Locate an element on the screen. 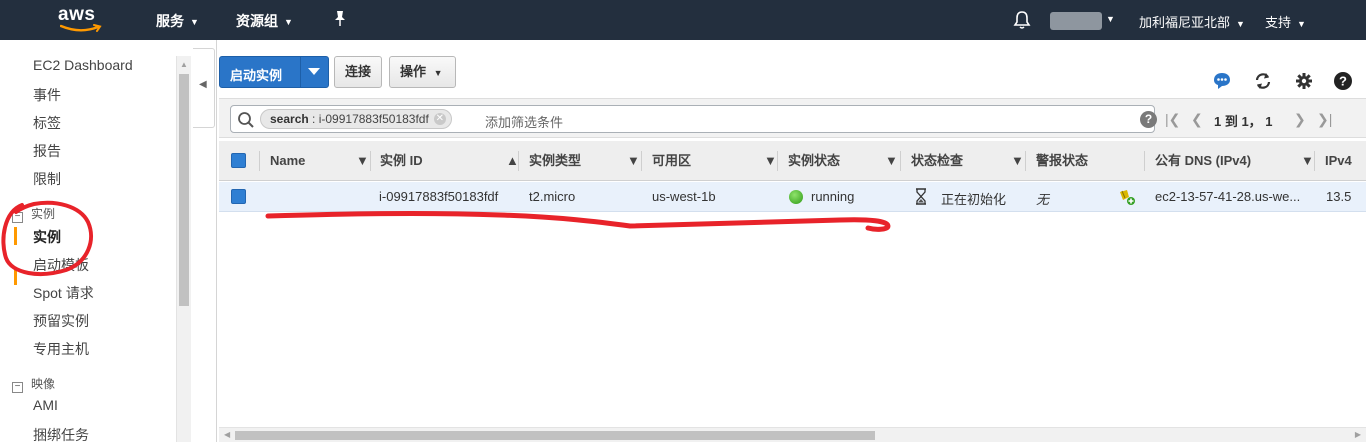 The image size is (1366, 445). sidebar-item-launch-templates: 启动模板 is located at coordinates (61, 265).